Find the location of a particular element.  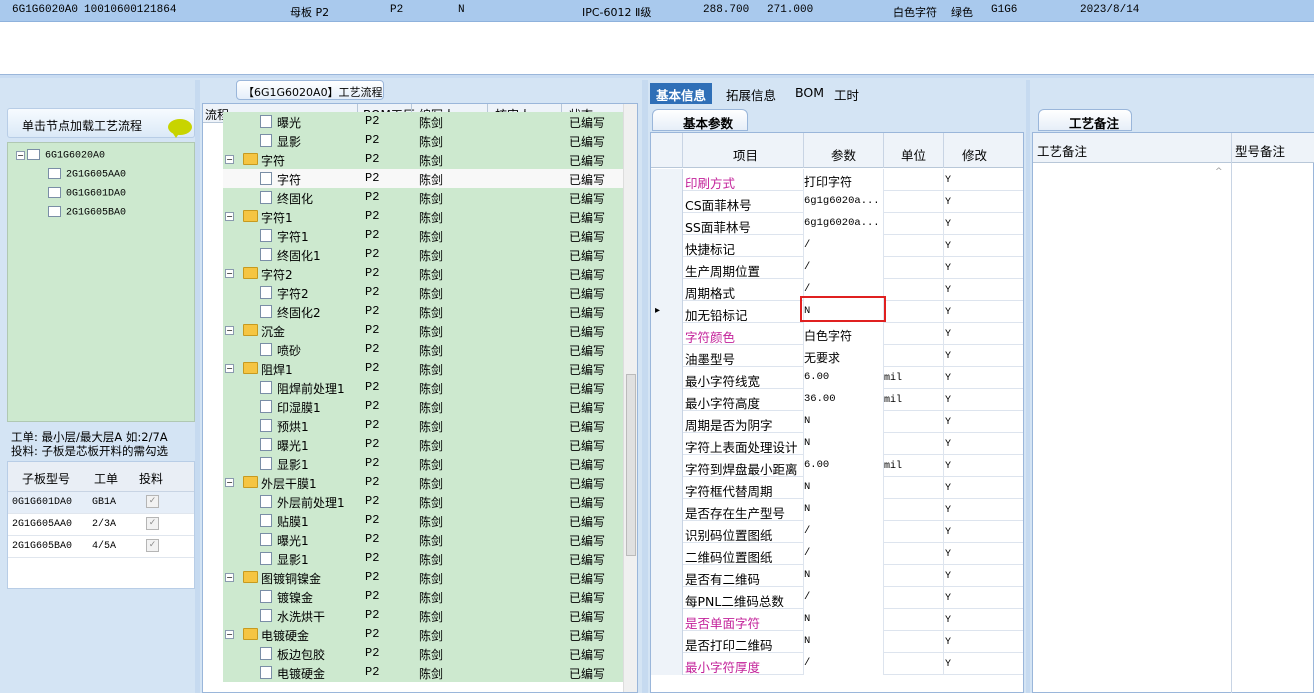

table-row: 印湿膜1 P2 陈剑 已编写 is located at coordinates (413, 406).